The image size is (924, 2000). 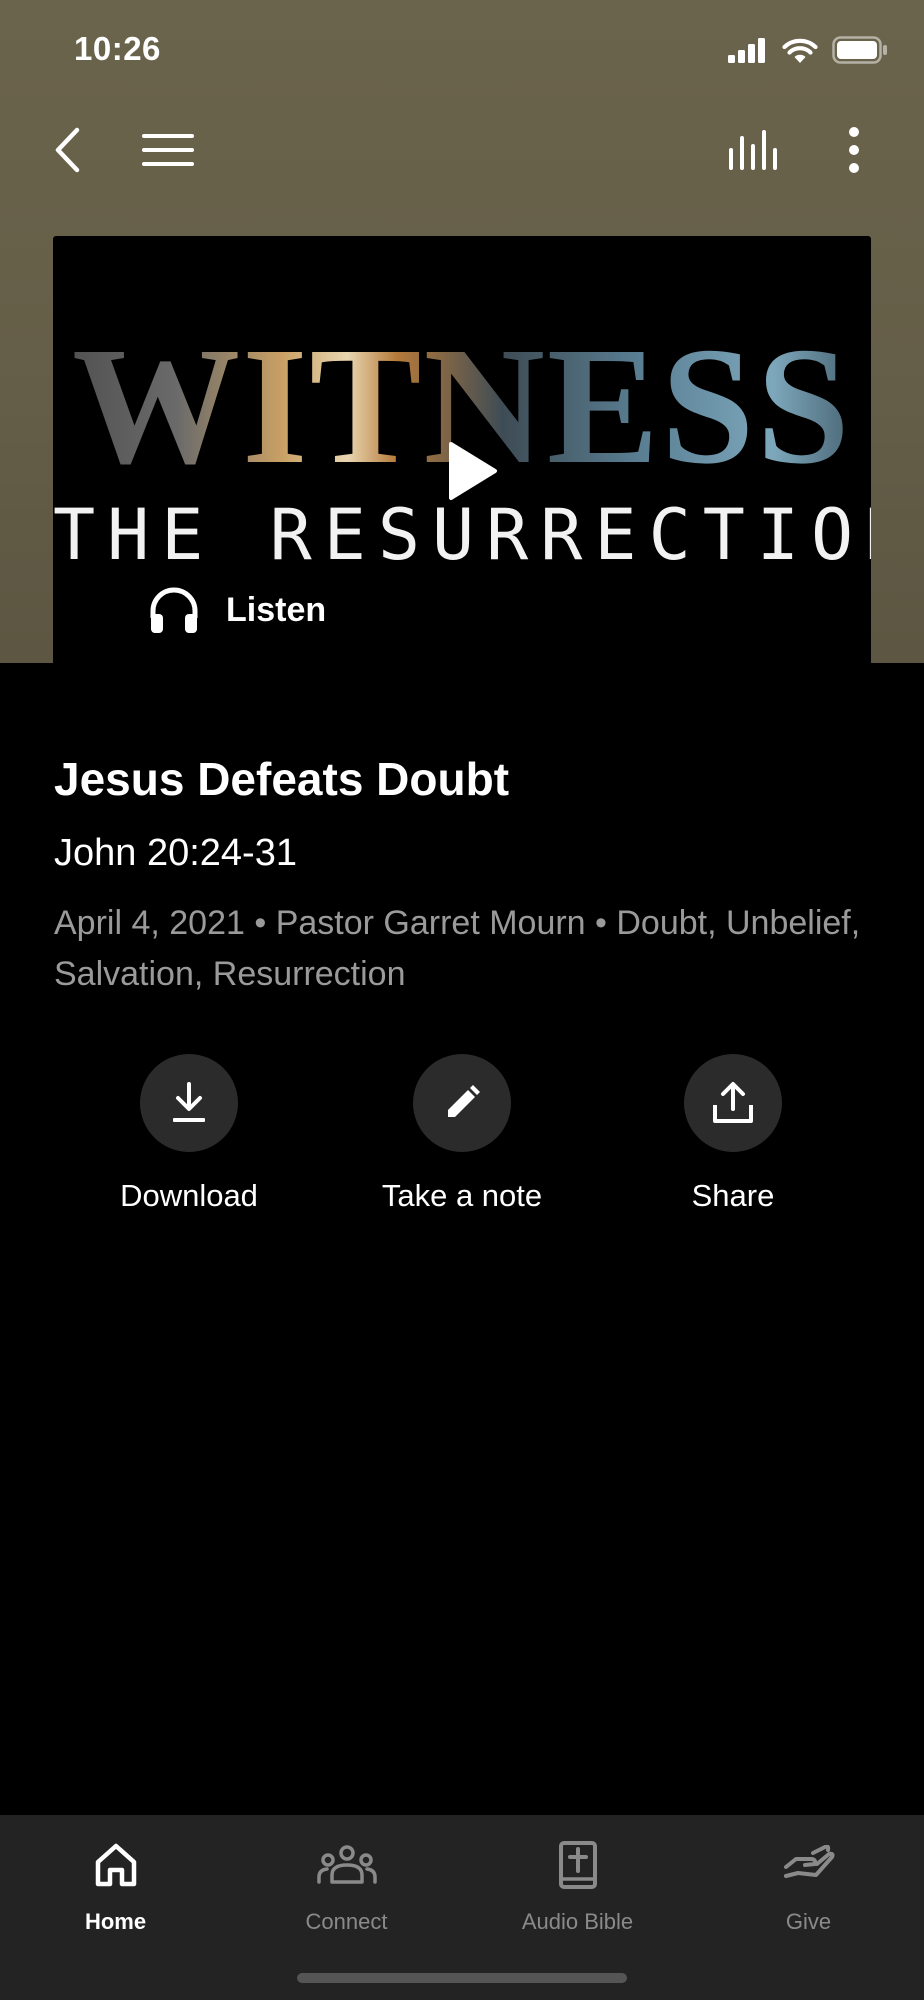 I want to click on pencil-icon, so click(x=464, y=1101).